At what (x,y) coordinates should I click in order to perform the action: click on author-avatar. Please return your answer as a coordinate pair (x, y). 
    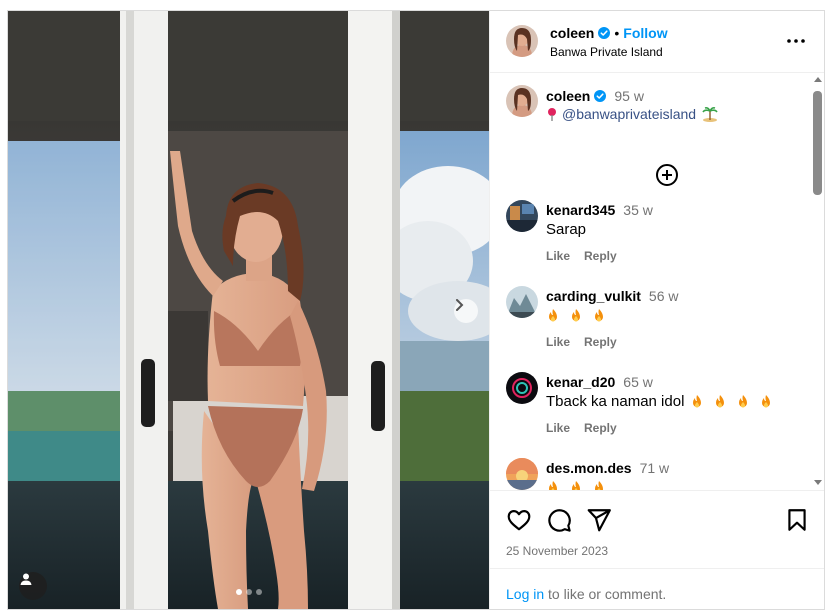
    Looking at the image, I should click on (522, 41).